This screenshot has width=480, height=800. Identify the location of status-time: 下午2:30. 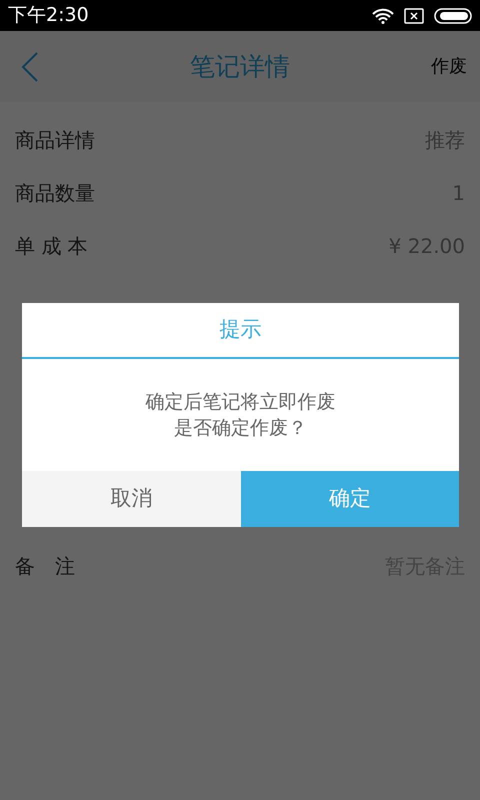
(48, 15).